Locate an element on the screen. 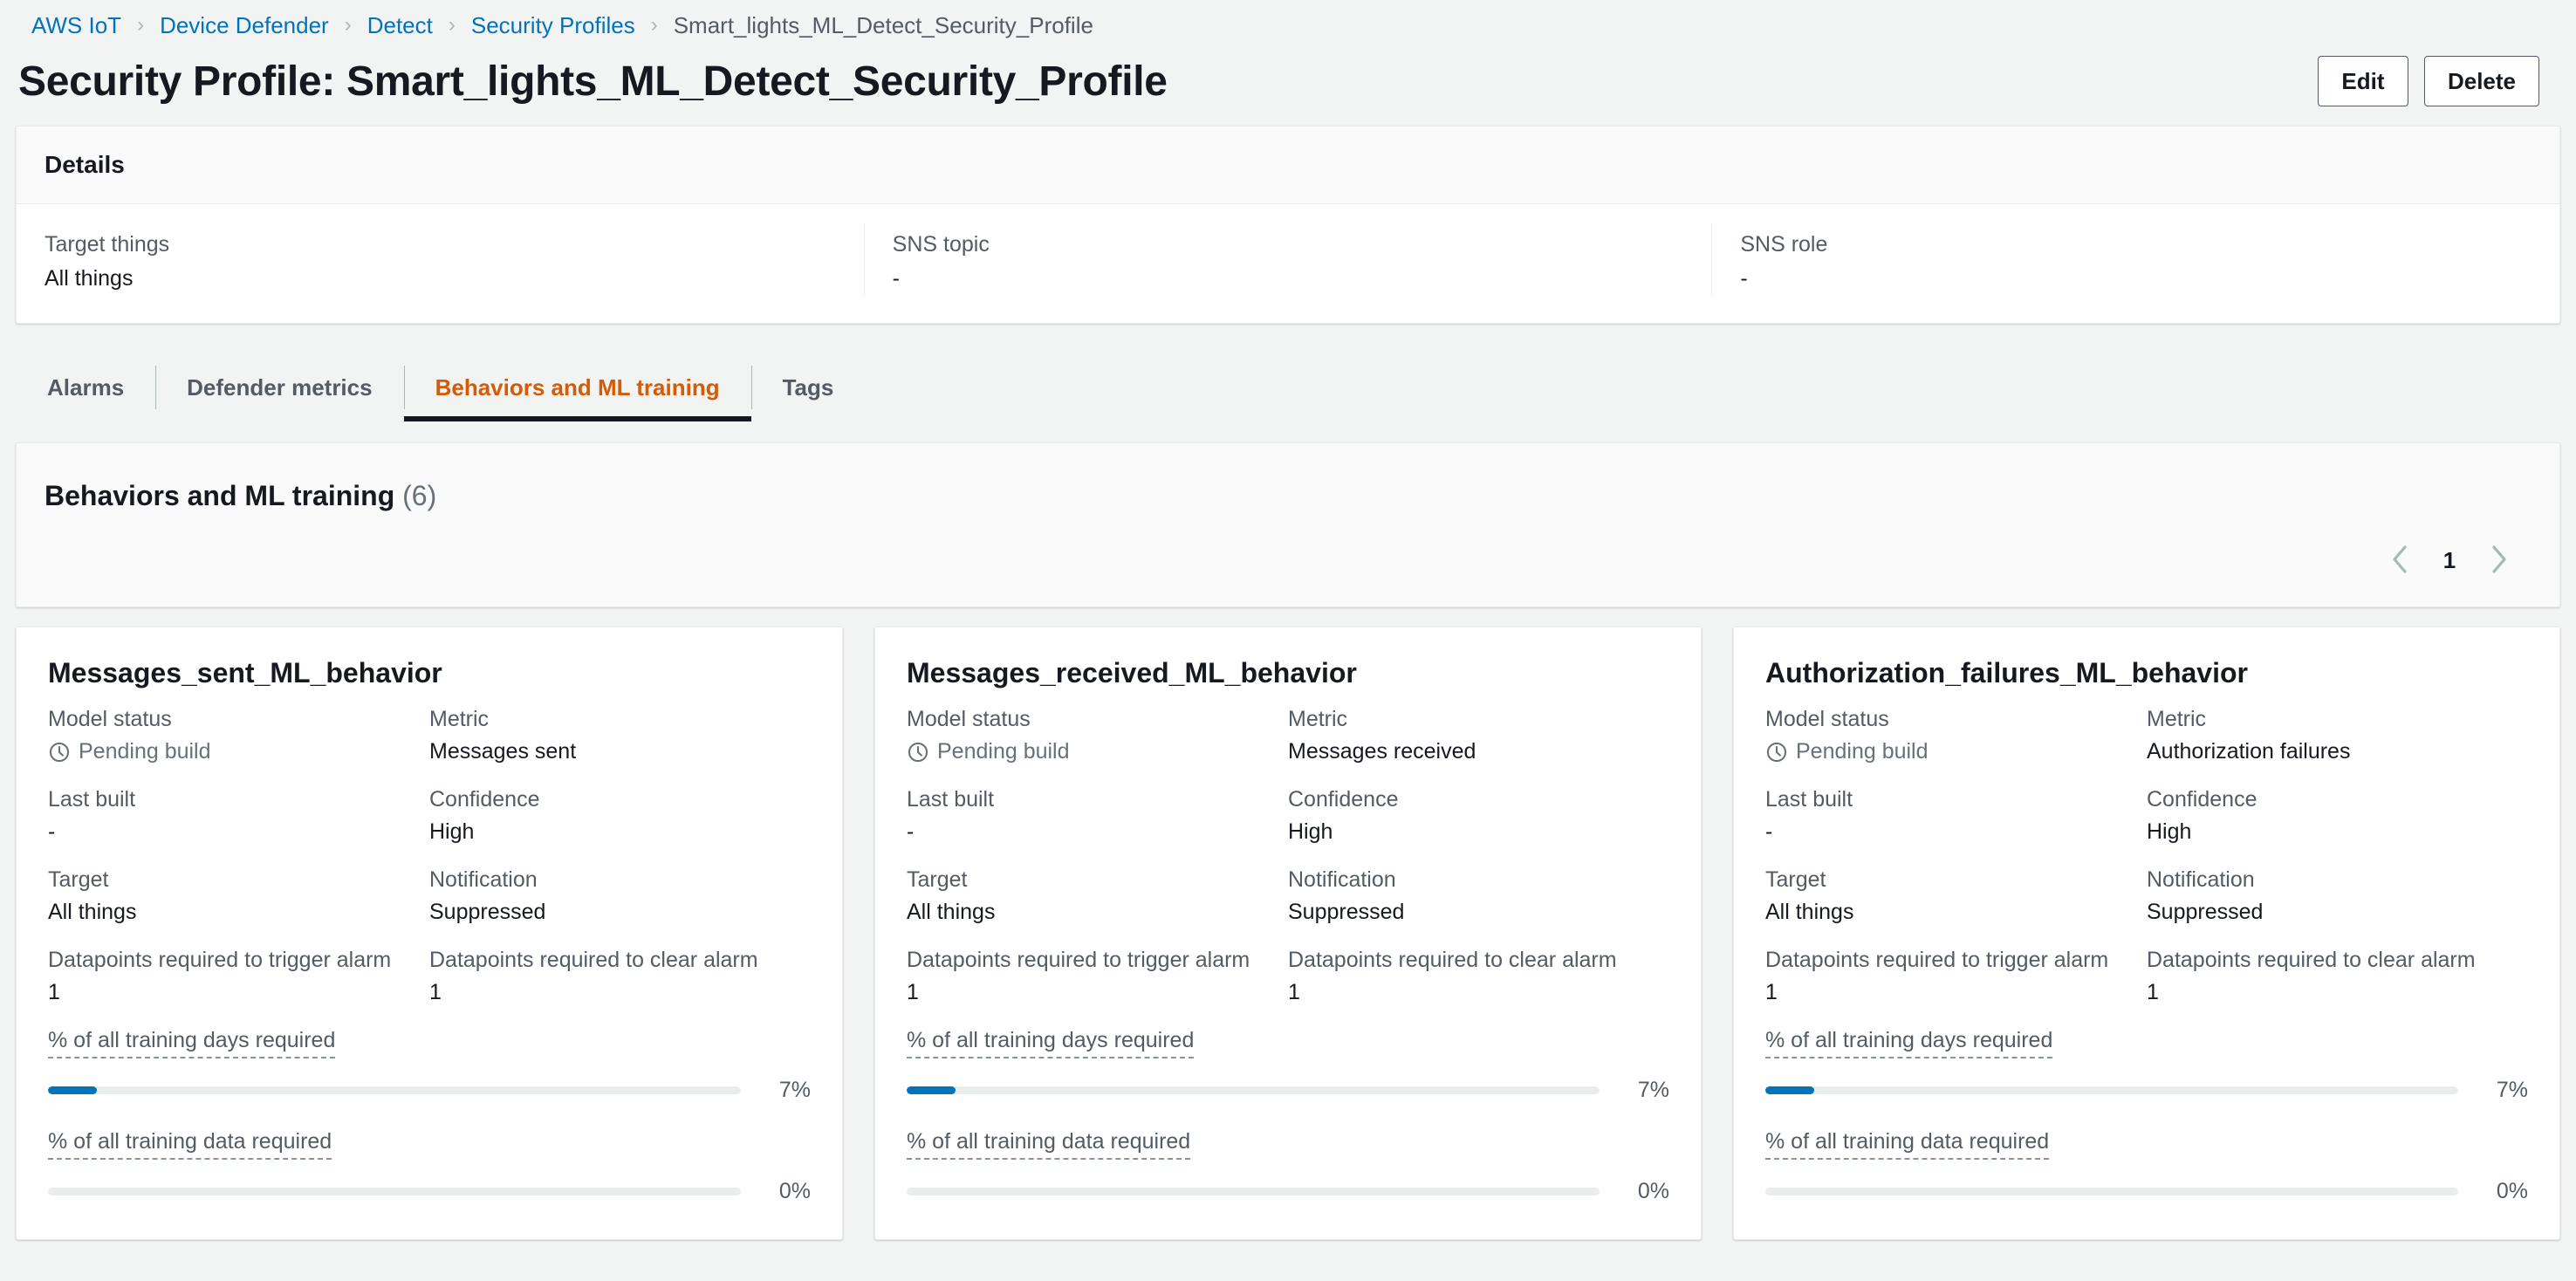 The width and height of the screenshot is (2576, 1281). chevron-right-icon is located at coordinates (2499, 561).